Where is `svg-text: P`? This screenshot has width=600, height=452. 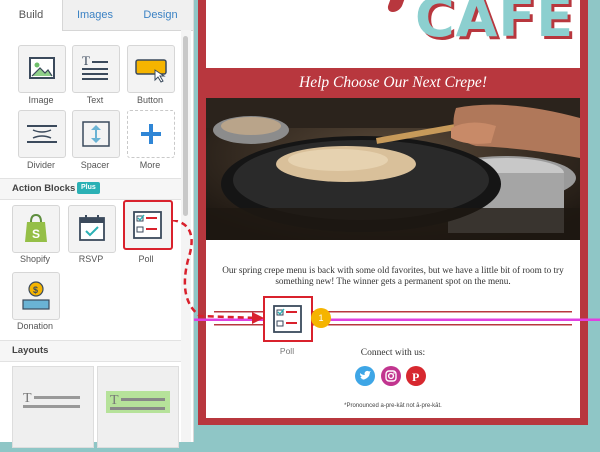
svg-text: P is located at coordinates (415, 377).